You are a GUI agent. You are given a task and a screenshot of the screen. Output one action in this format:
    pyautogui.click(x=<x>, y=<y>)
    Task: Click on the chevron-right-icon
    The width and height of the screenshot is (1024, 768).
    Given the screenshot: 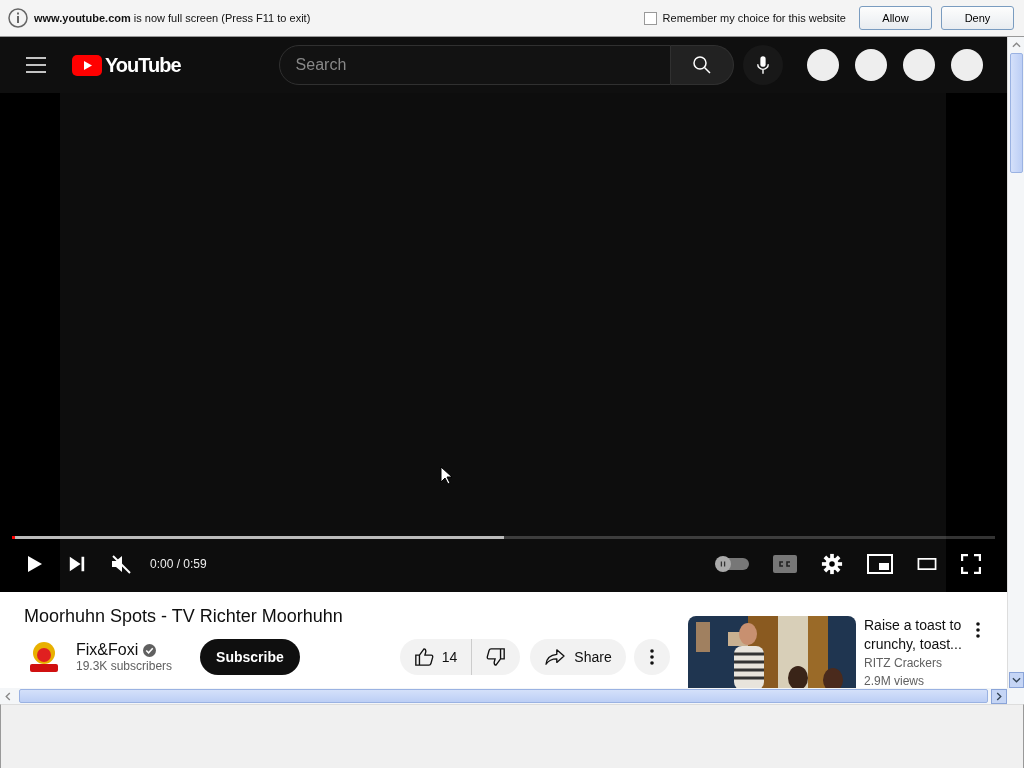 What is the action you would take?
    pyautogui.click(x=999, y=696)
    